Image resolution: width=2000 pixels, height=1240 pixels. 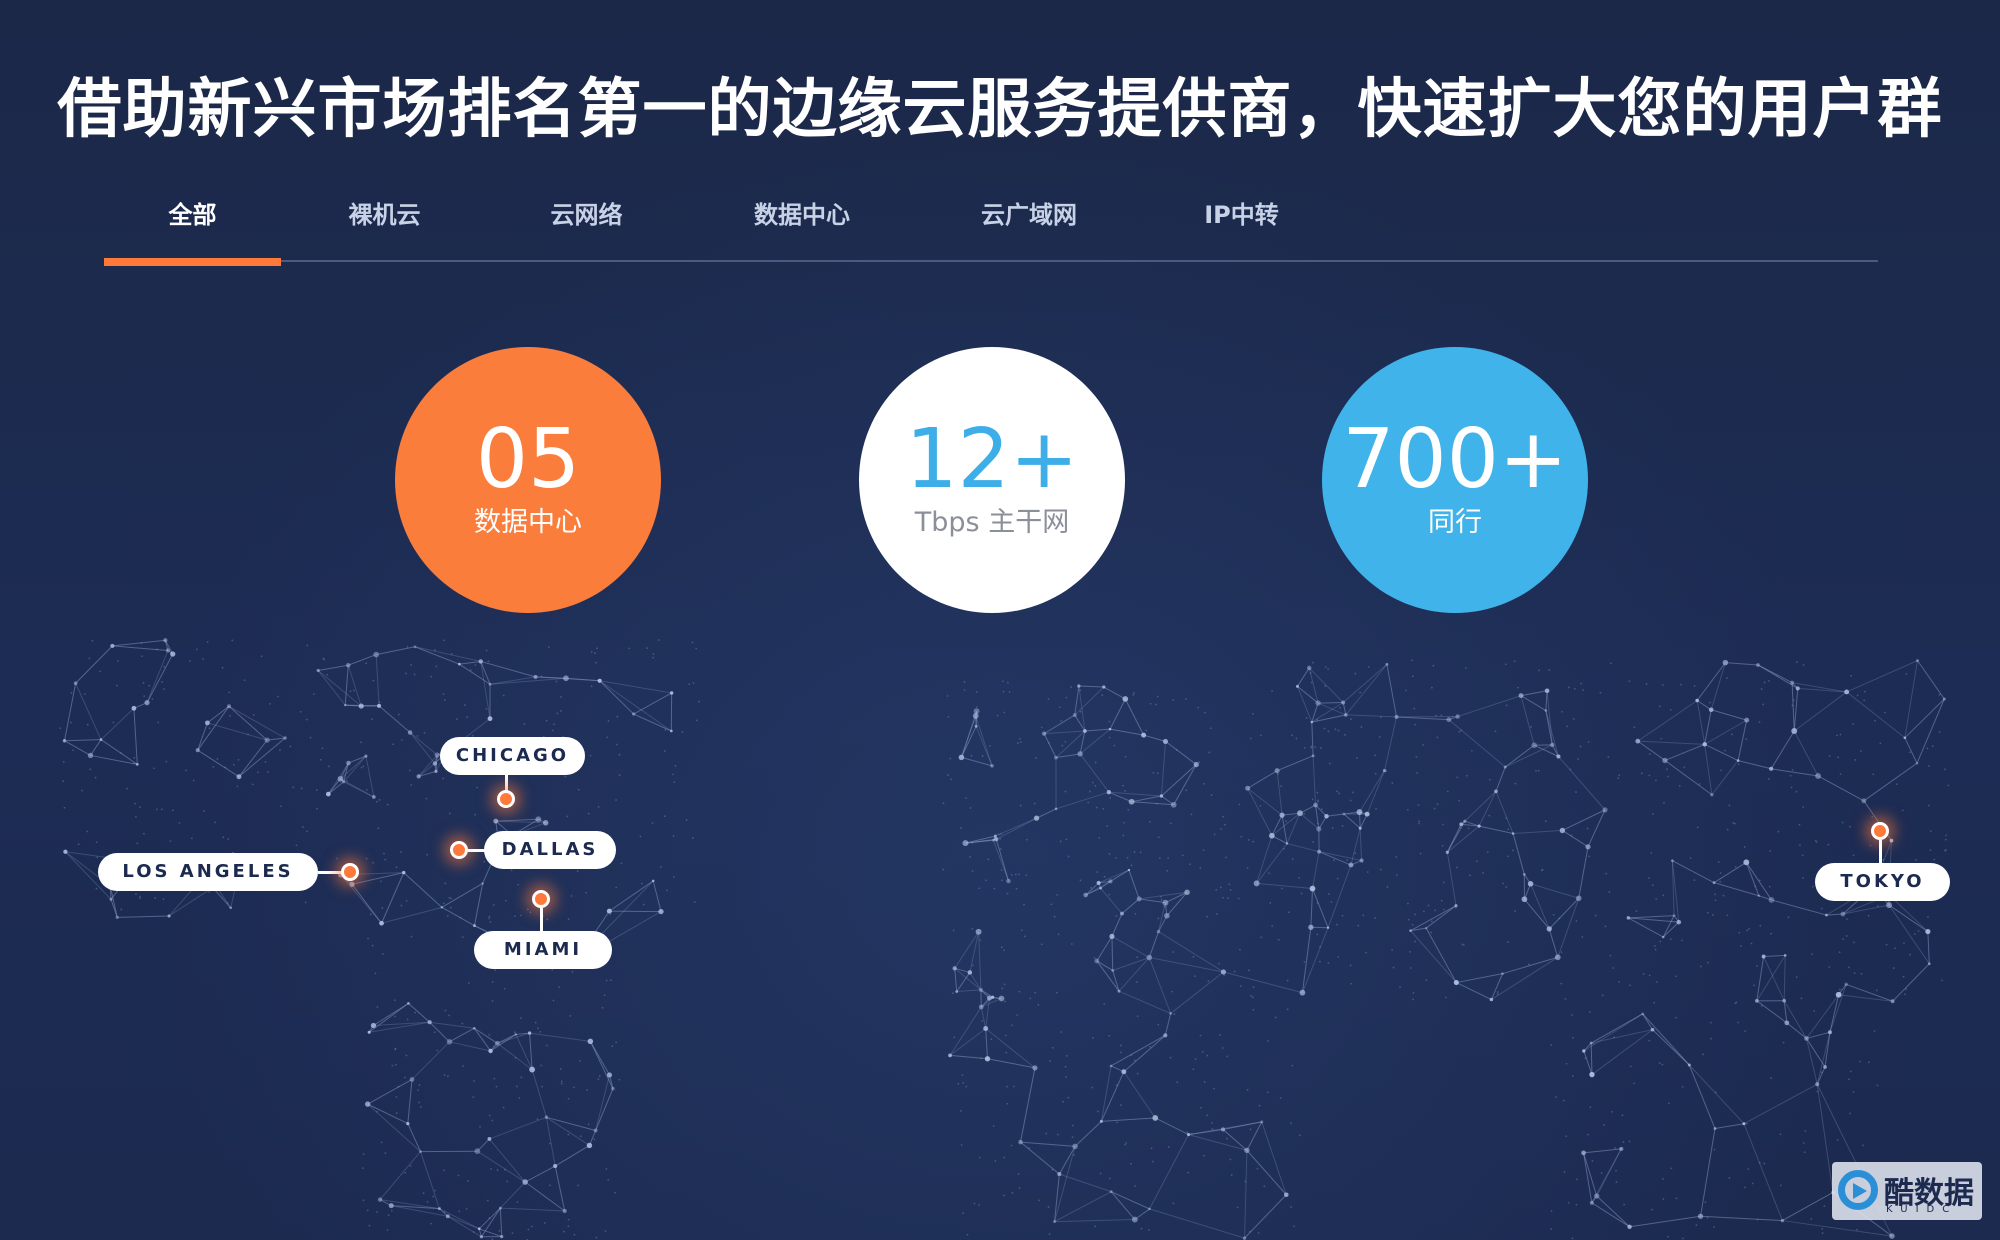 I want to click on site-watermark: 酷数据 KUIDC, so click(x=1907, y=1191).